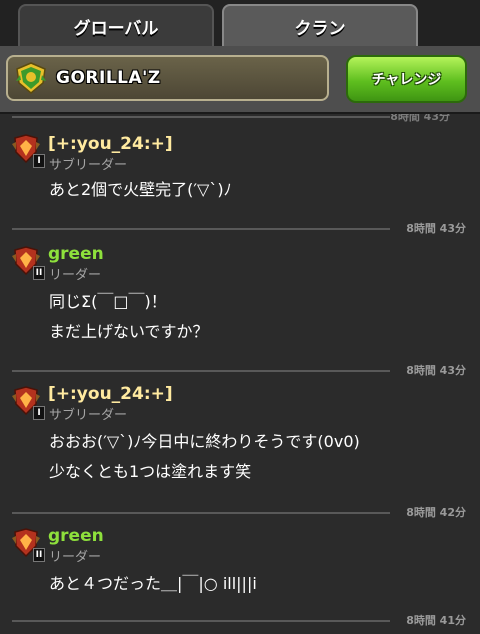  What do you see at coordinates (320, 25) in the screenshot?
I see `tab-clan: クラン` at bounding box center [320, 25].